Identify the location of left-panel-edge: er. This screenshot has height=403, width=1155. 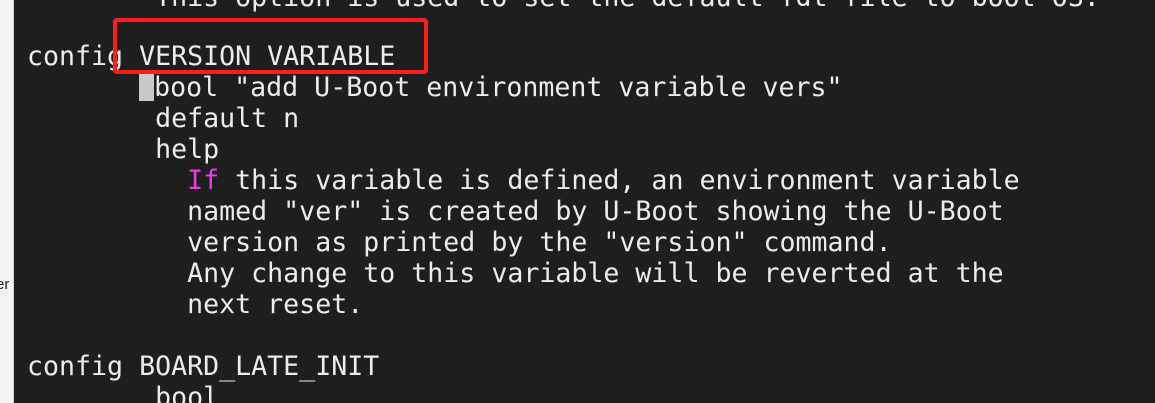
(7, 201).